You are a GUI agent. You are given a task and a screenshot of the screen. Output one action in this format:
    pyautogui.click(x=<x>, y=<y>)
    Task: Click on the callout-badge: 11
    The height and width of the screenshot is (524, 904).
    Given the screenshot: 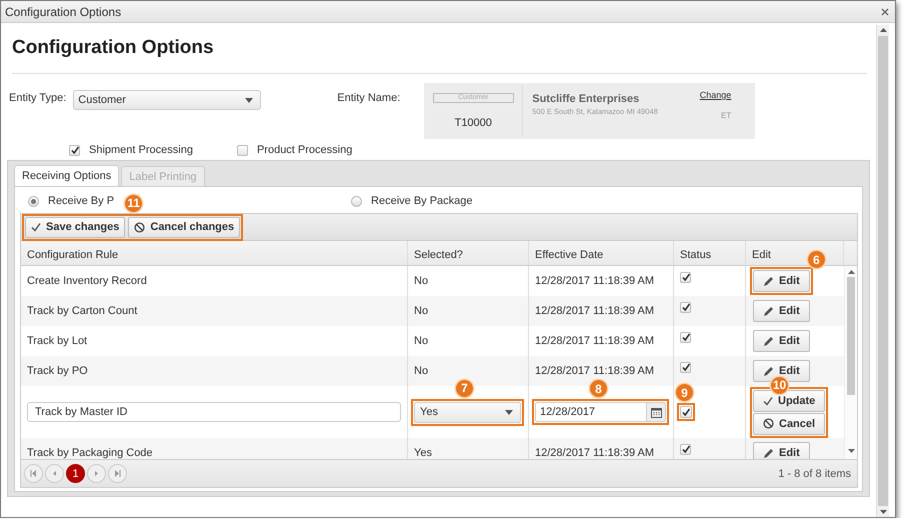 What is the action you would take?
    pyautogui.click(x=133, y=203)
    